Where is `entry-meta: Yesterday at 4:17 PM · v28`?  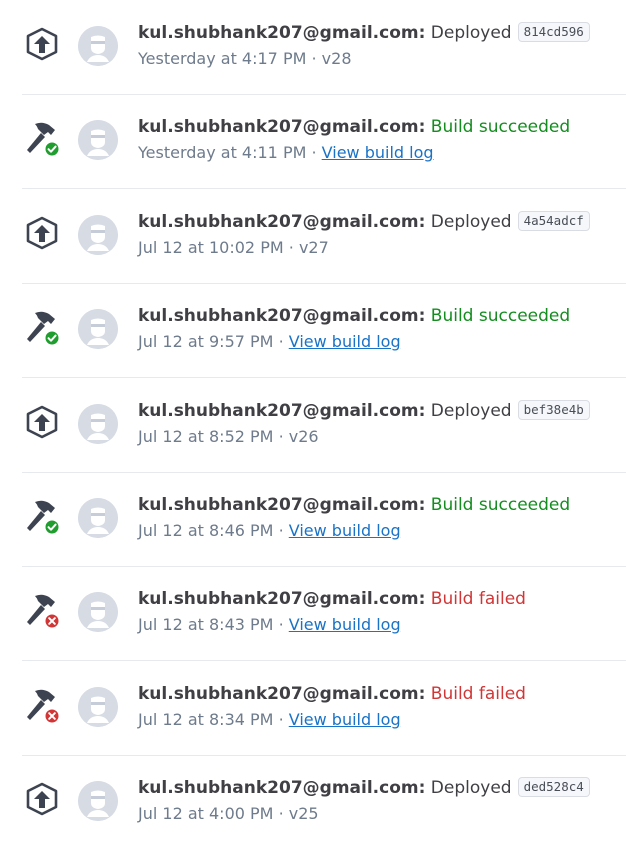 entry-meta: Yesterday at 4:17 PM · v28 is located at coordinates (245, 59).